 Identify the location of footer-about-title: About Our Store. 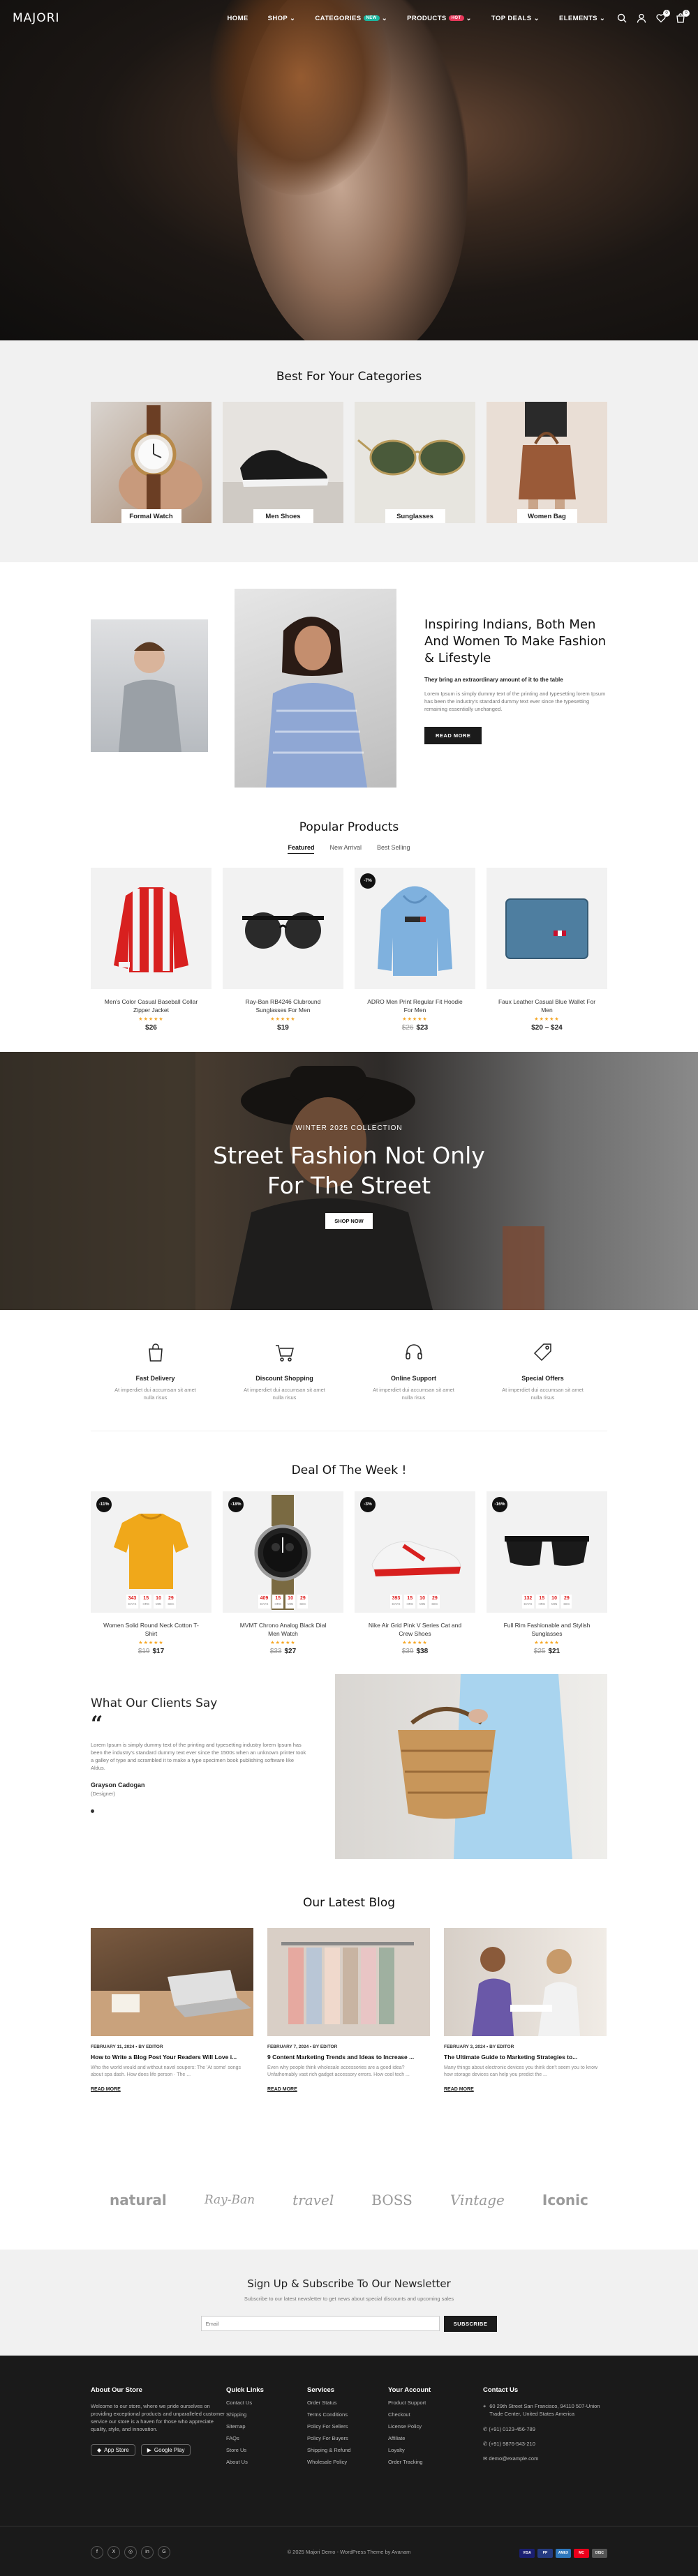
(116, 2390).